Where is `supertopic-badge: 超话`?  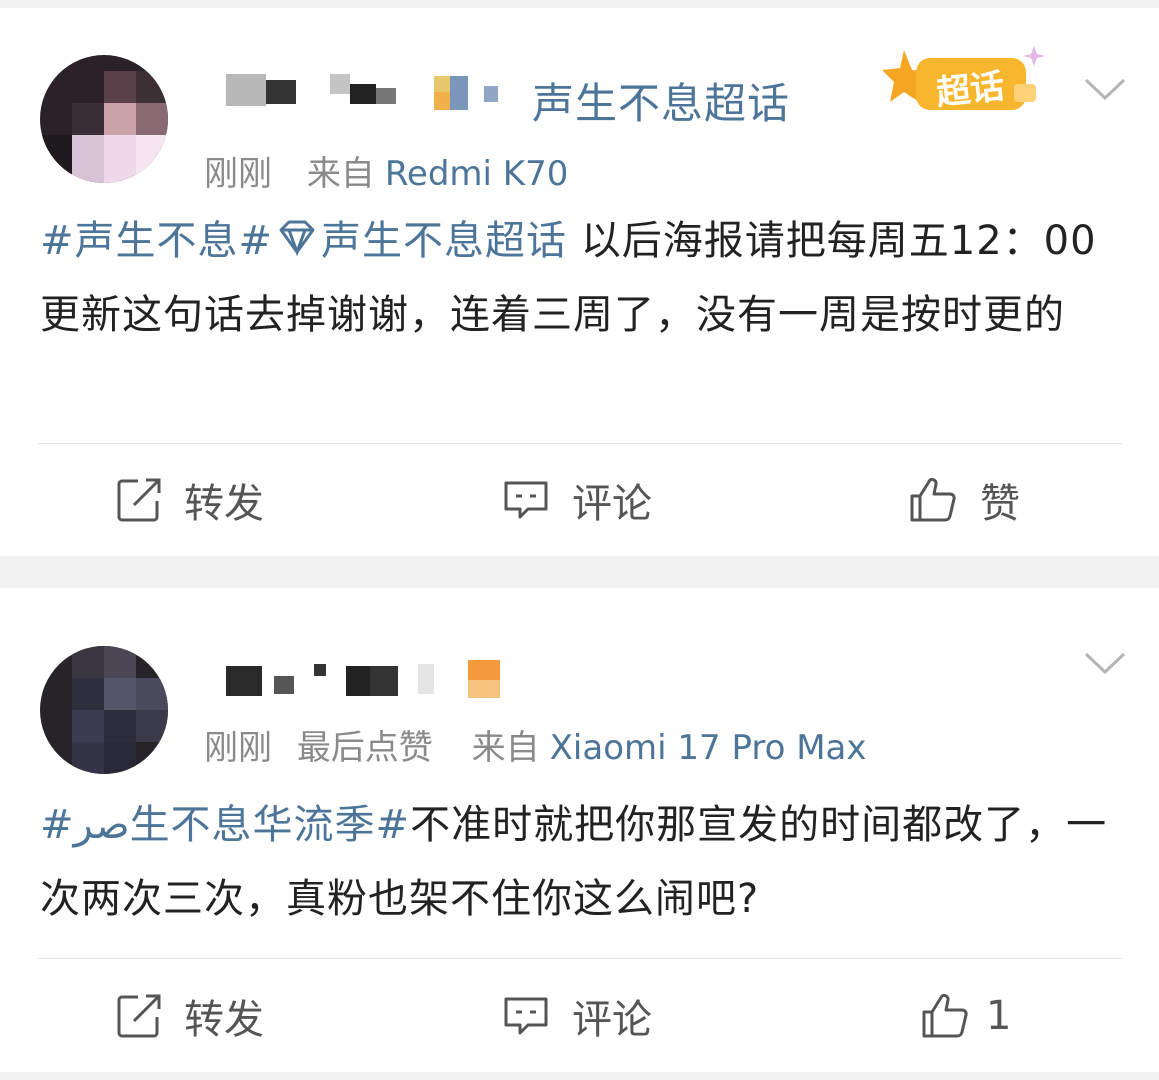
supertopic-badge: 超话 is located at coordinates (972, 85).